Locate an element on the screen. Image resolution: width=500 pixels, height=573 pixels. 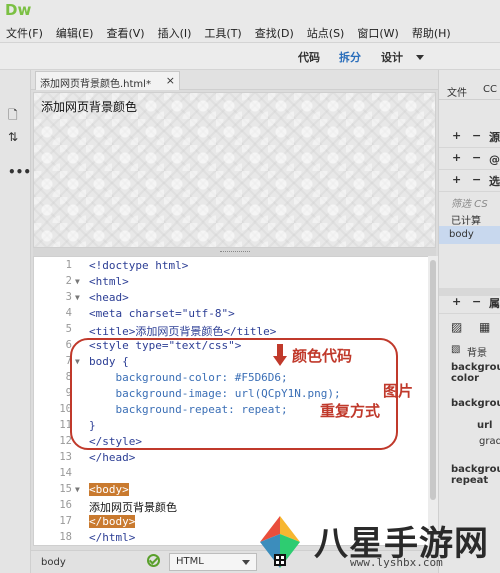
prop-url: url is located at coordinates (485, 425).